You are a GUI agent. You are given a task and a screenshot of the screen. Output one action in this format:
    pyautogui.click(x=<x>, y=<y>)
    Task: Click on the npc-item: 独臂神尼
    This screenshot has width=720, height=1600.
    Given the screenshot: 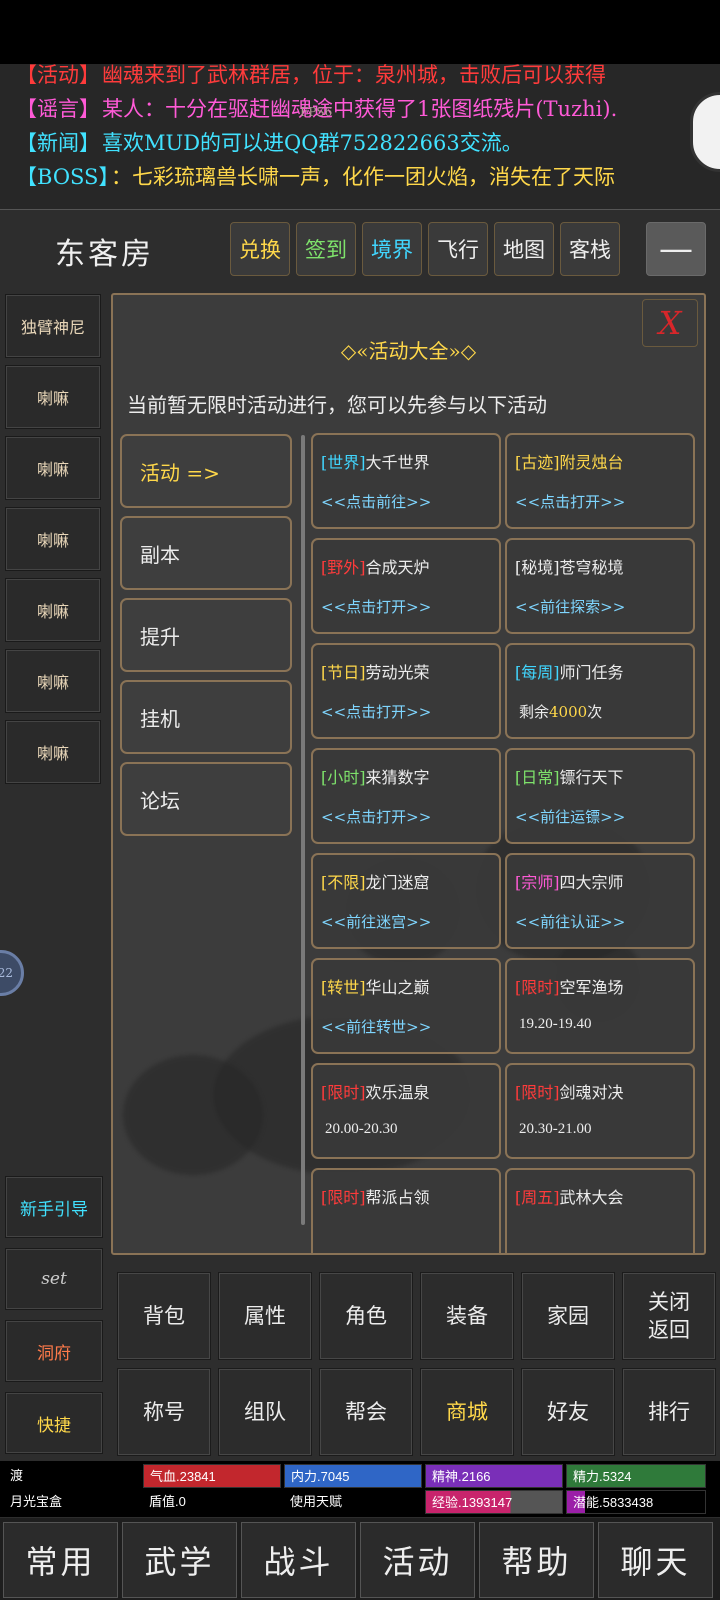 What is the action you would take?
    pyautogui.click(x=53, y=326)
    